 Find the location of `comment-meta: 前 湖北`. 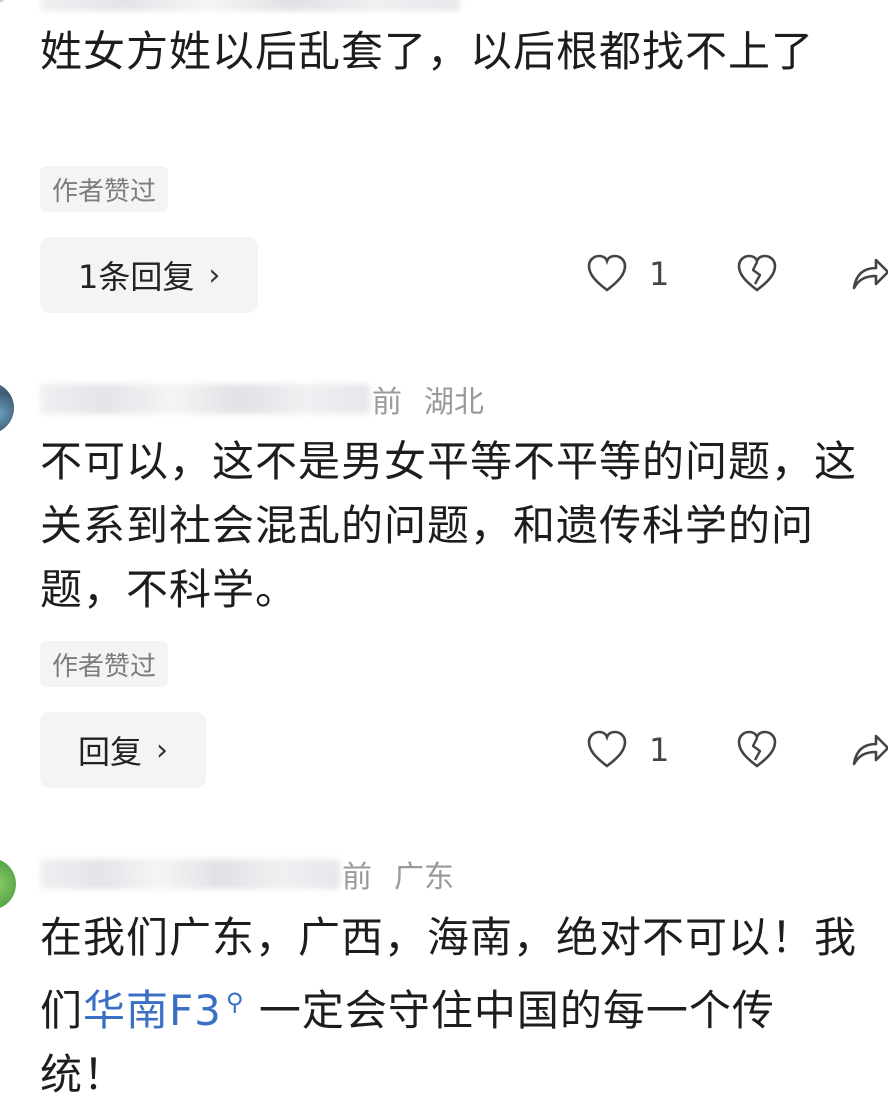

comment-meta: 前 湖北 is located at coordinates (262, 400).